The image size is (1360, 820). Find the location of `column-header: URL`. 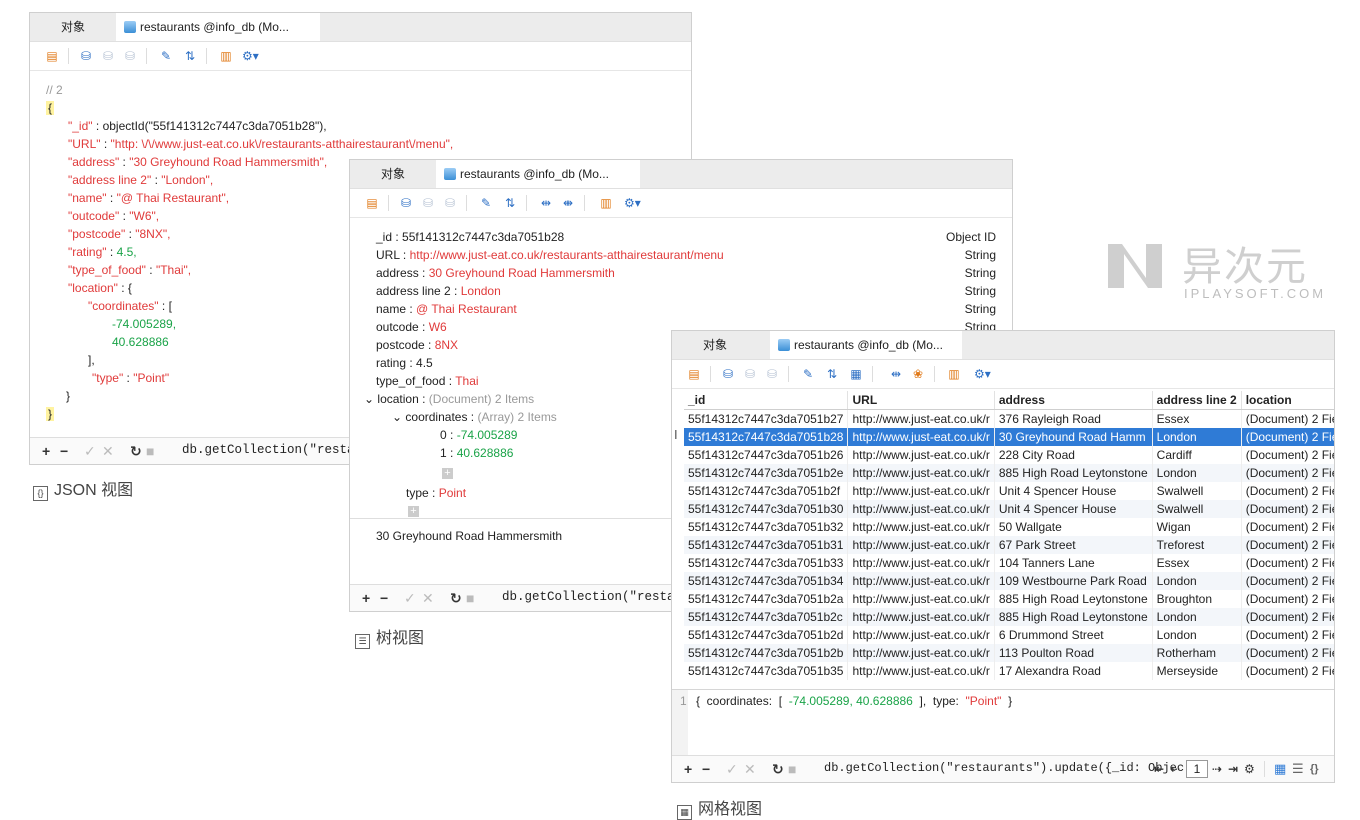

column-header: URL is located at coordinates (921, 400).